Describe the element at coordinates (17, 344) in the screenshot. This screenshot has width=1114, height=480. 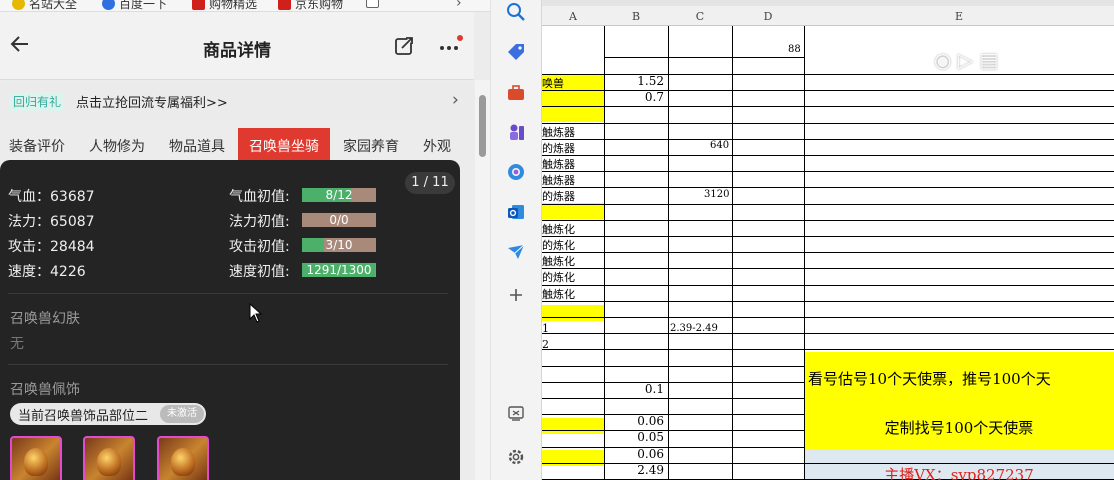
I see `skin-value: 无` at that location.